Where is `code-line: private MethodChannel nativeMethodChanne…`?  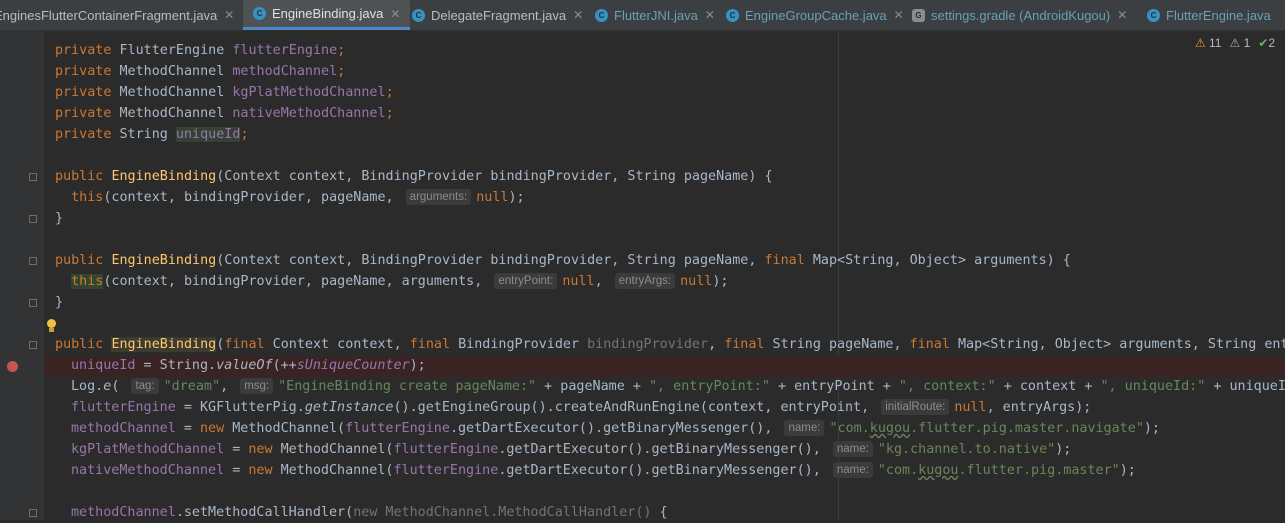
code-line: private MethodChannel nativeMethodChanne… is located at coordinates (224, 113).